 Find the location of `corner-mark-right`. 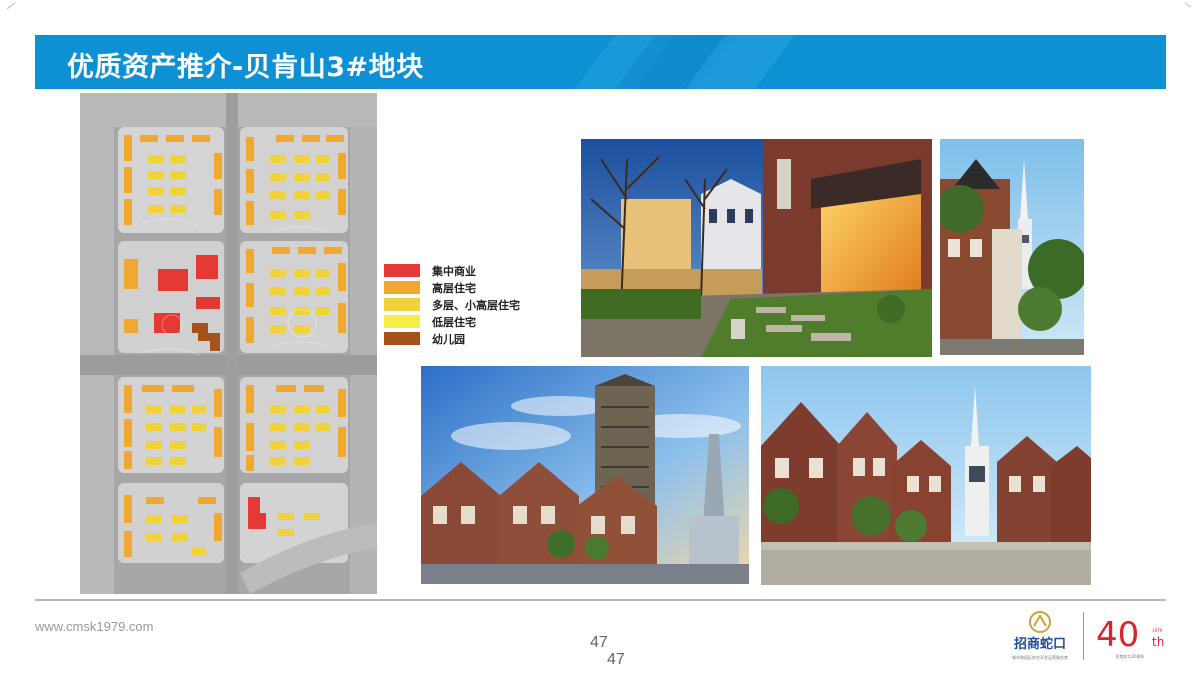

corner-mark-right is located at coordinates (1188, 5).